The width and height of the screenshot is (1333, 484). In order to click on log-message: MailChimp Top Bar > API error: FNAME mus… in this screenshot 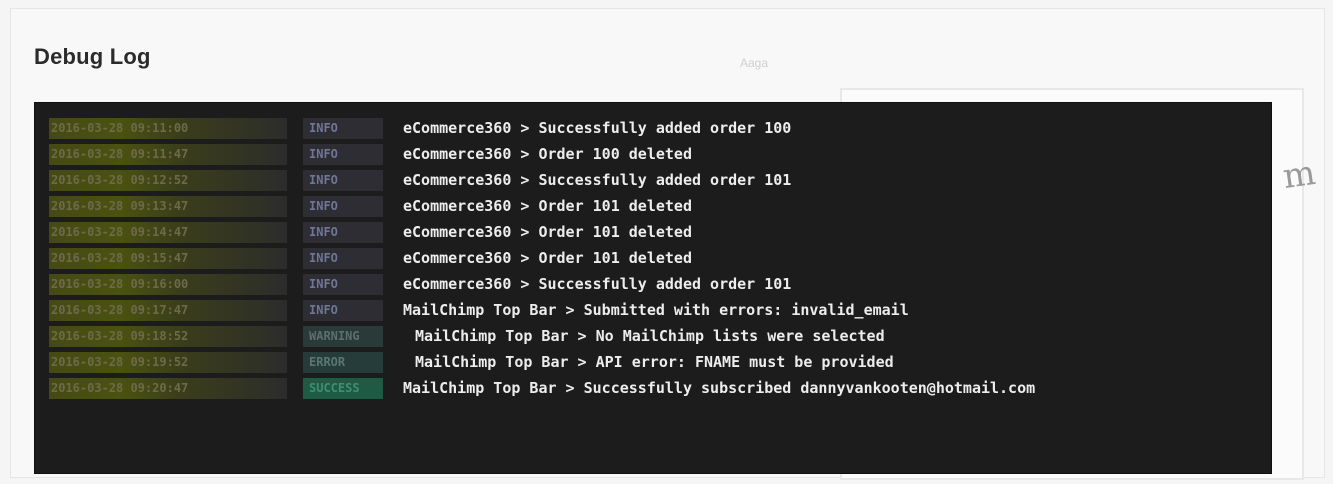, I will do `click(654, 362)`.